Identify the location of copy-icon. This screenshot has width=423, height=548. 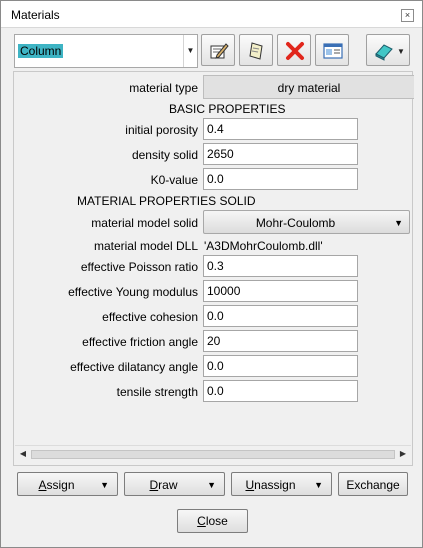
(256, 51).